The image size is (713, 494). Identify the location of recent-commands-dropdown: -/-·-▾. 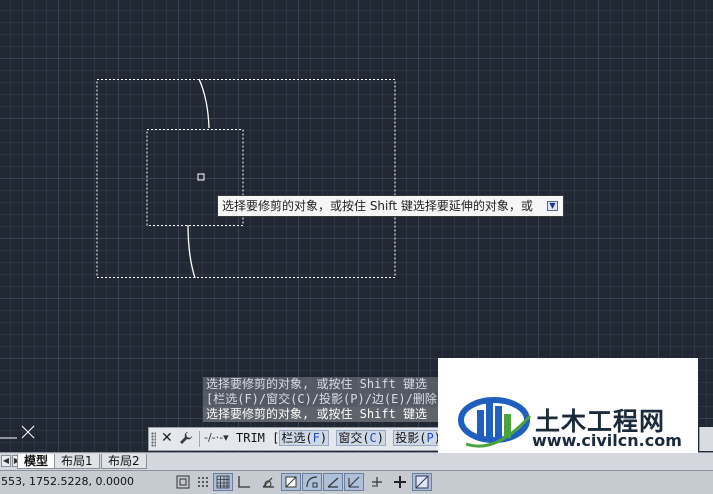
(216, 437).